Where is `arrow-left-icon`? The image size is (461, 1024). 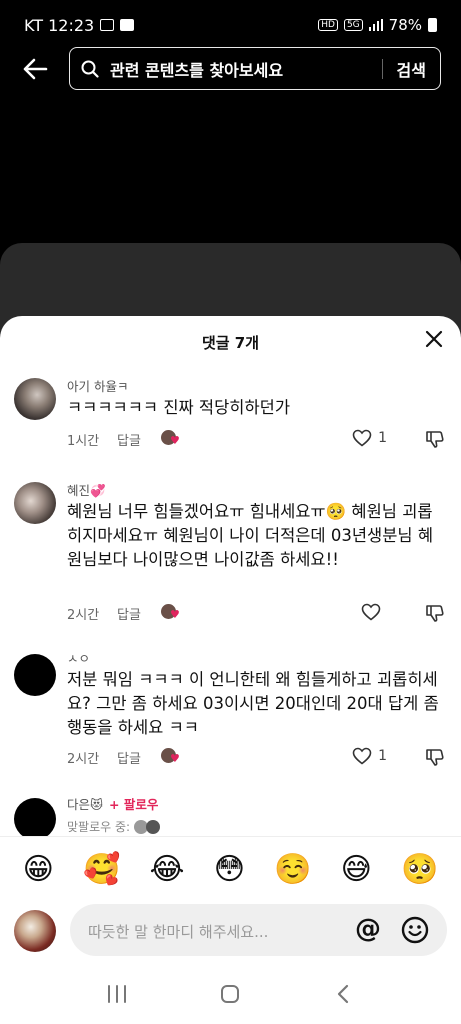 arrow-left-icon is located at coordinates (35, 69).